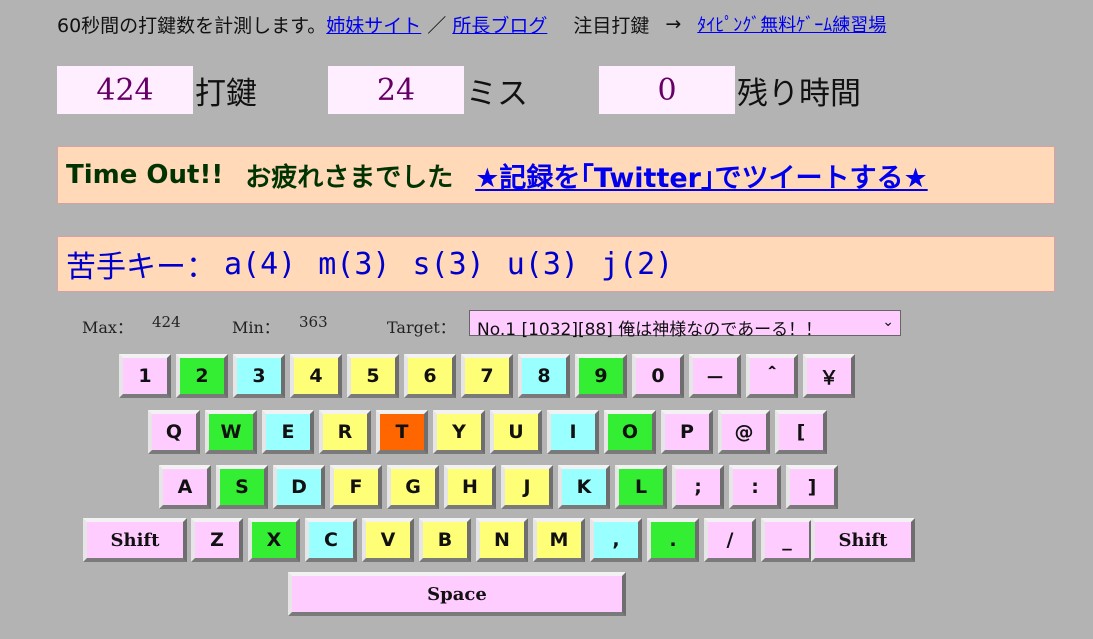 Image resolution: width=1093 pixels, height=639 pixels. I want to click on key-a: A, so click(185, 487).